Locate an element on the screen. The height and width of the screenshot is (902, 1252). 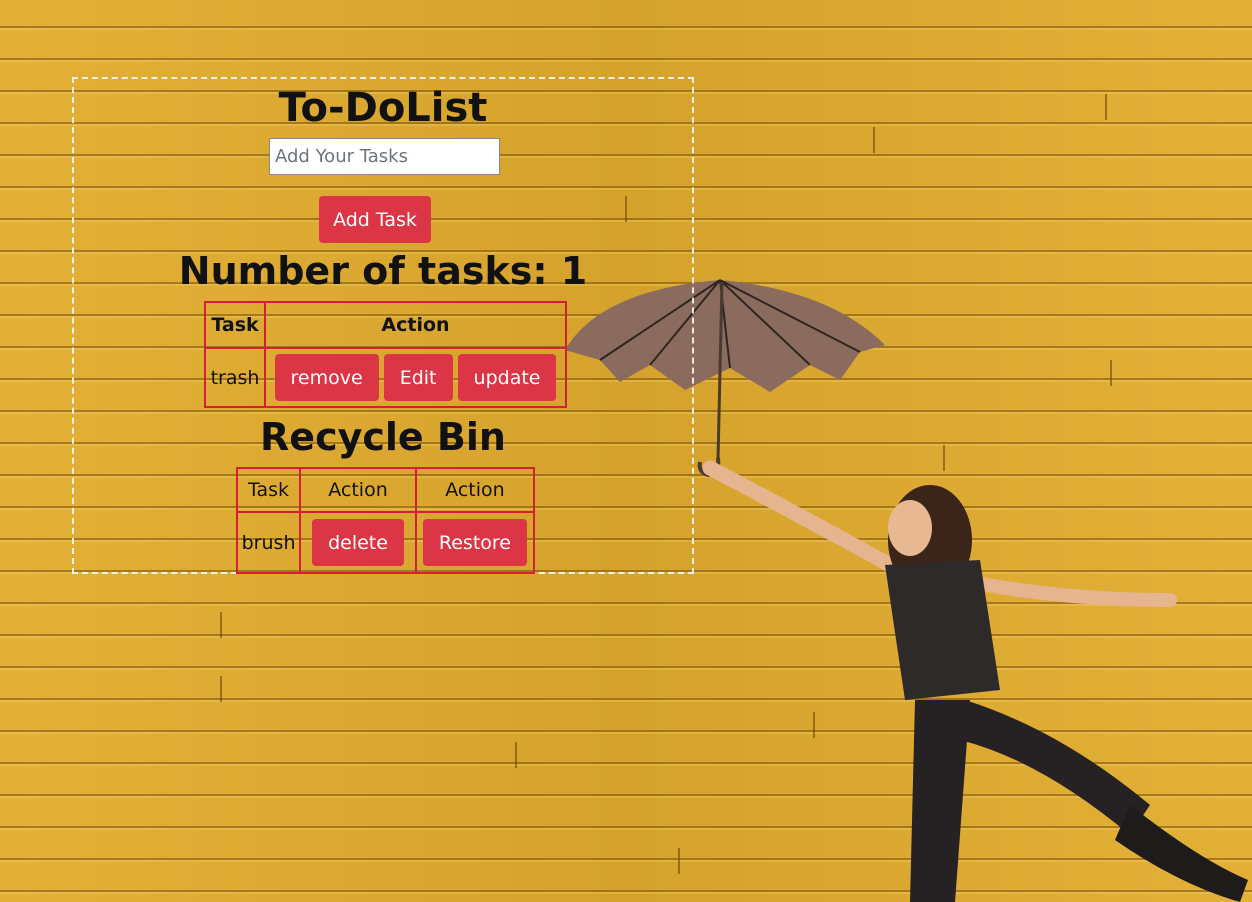
bin-restore-cell: Restore is located at coordinates (475, 542).